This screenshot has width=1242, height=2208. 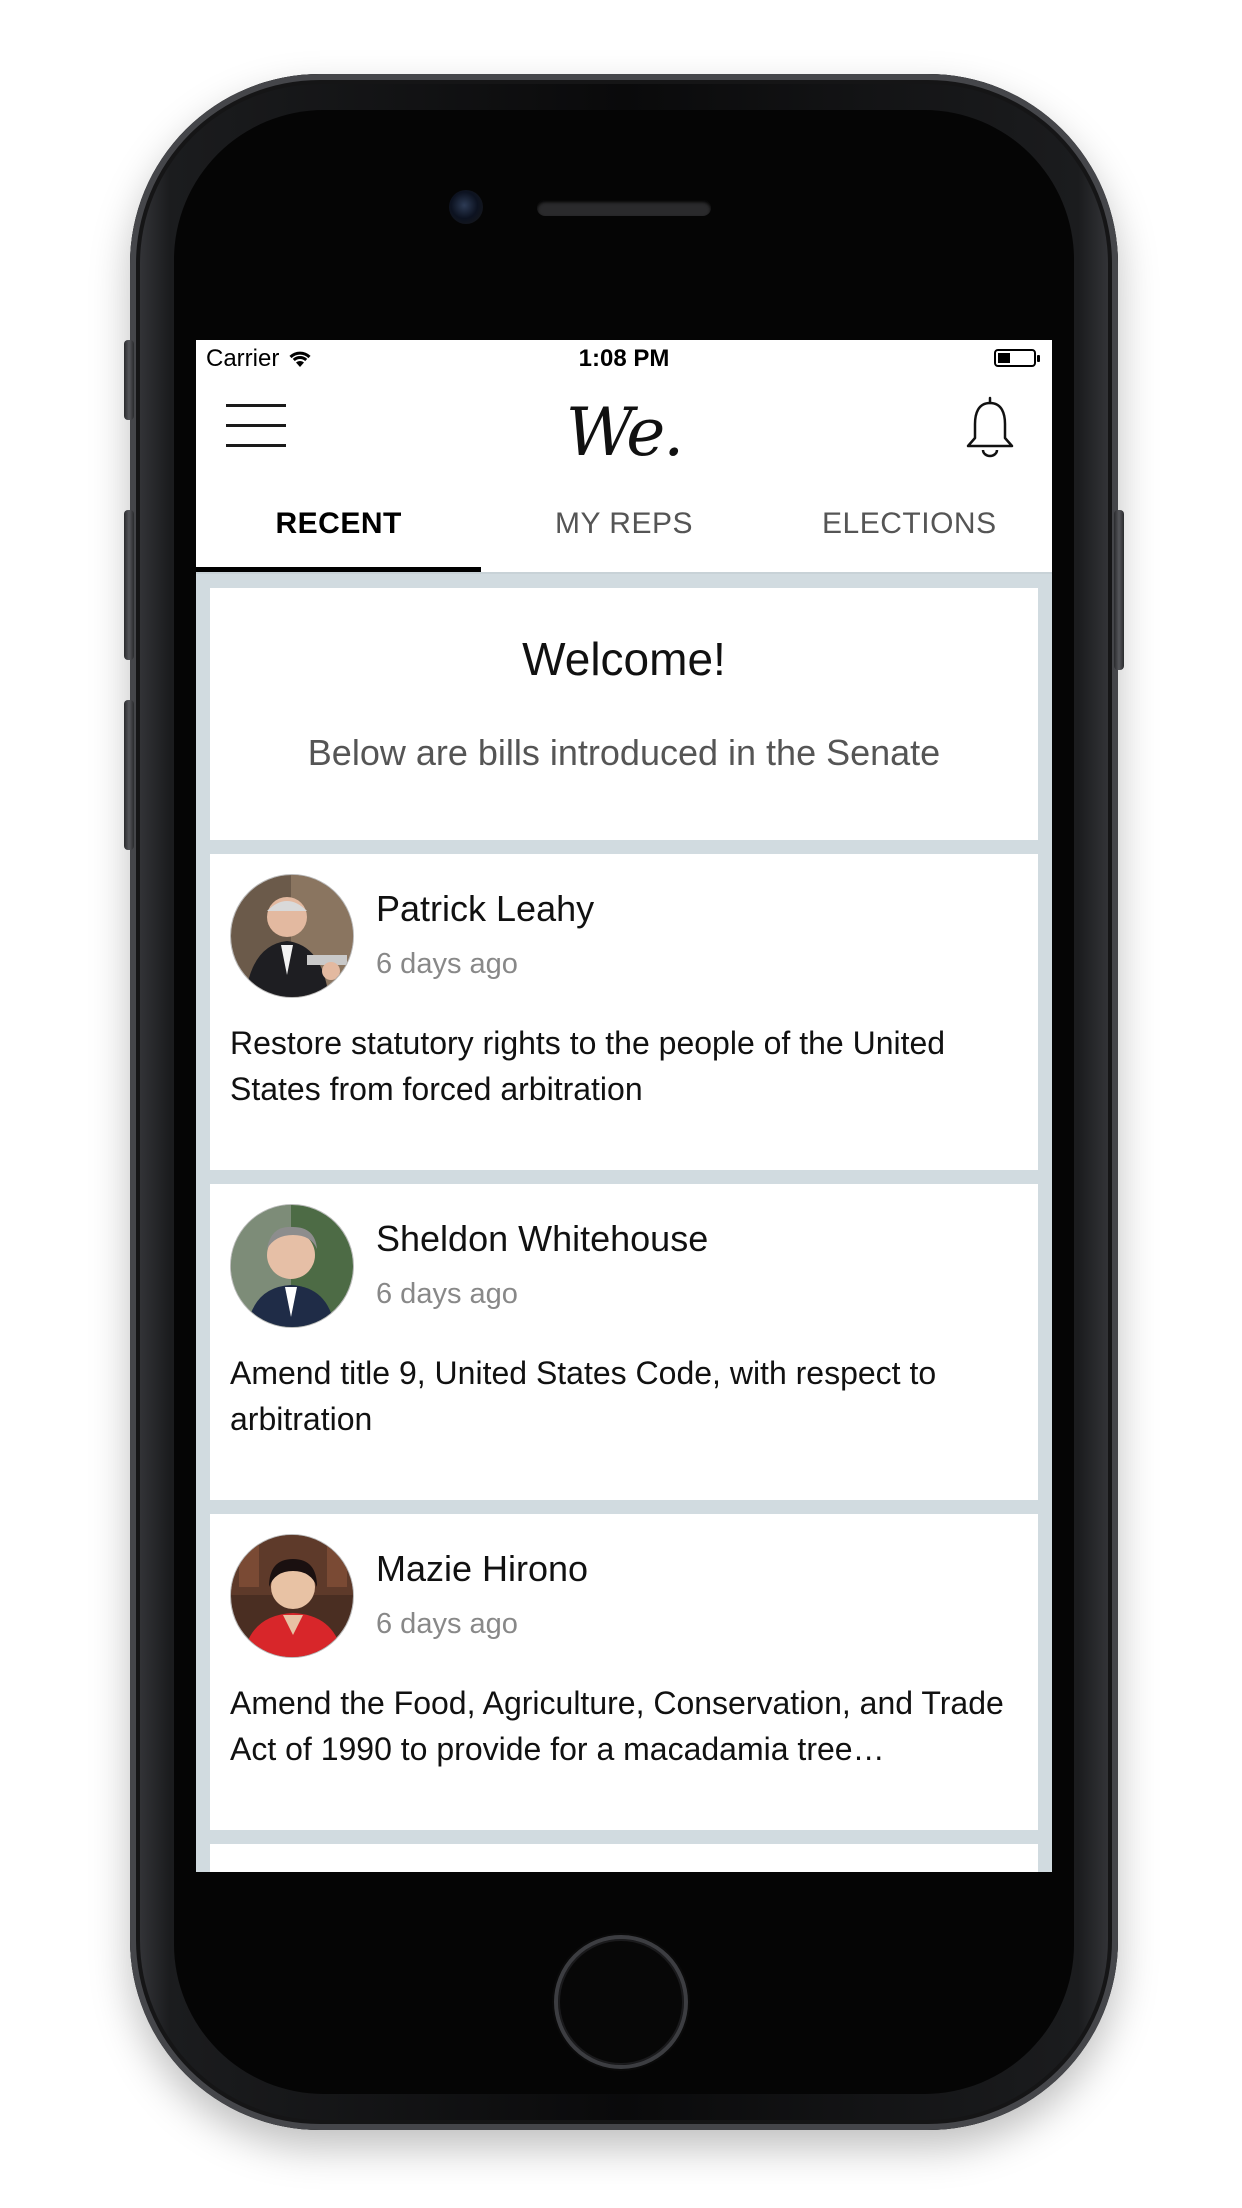 I want to click on tab-my-reps: MY REPS, so click(x=623, y=524).